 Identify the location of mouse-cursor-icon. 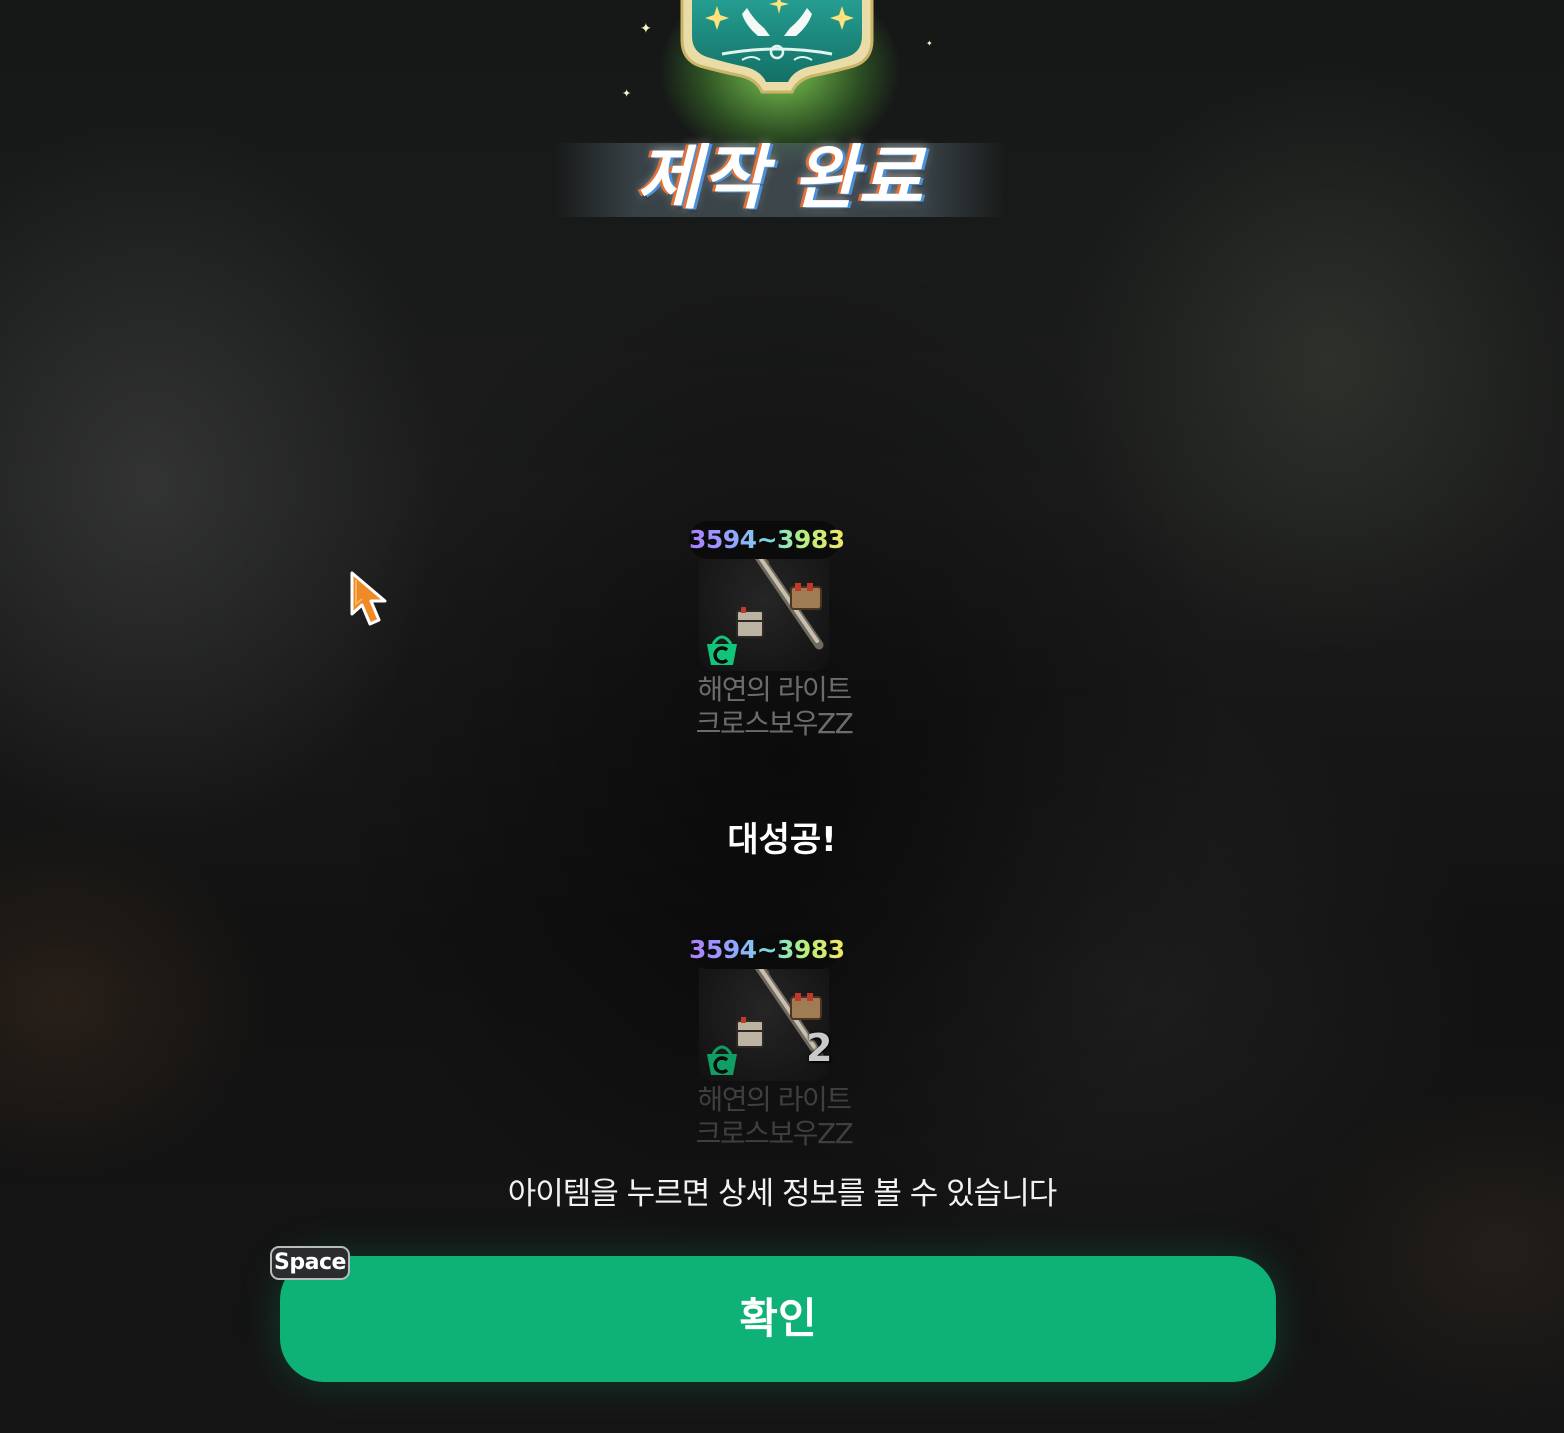
(368, 598).